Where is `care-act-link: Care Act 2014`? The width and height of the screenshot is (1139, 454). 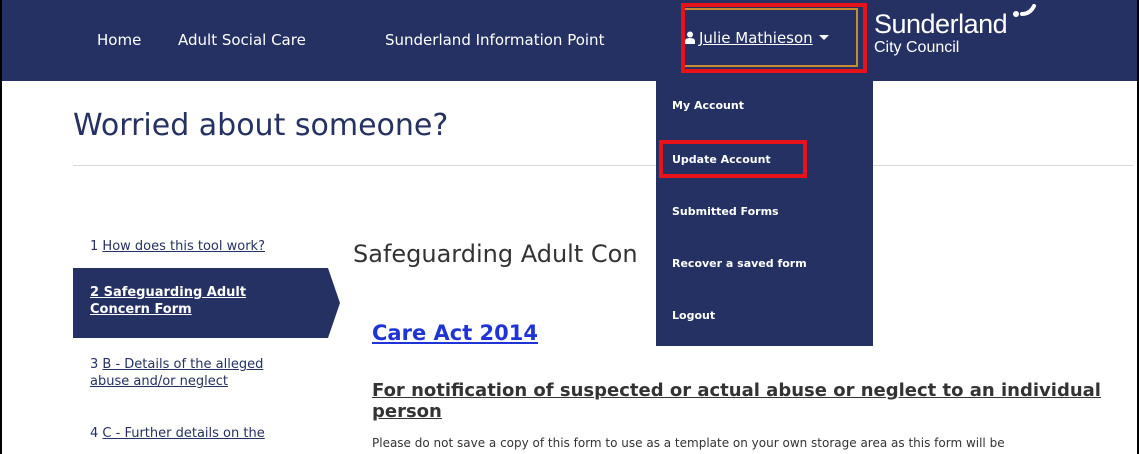 care-act-link: Care Act 2014 is located at coordinates (455, 333).